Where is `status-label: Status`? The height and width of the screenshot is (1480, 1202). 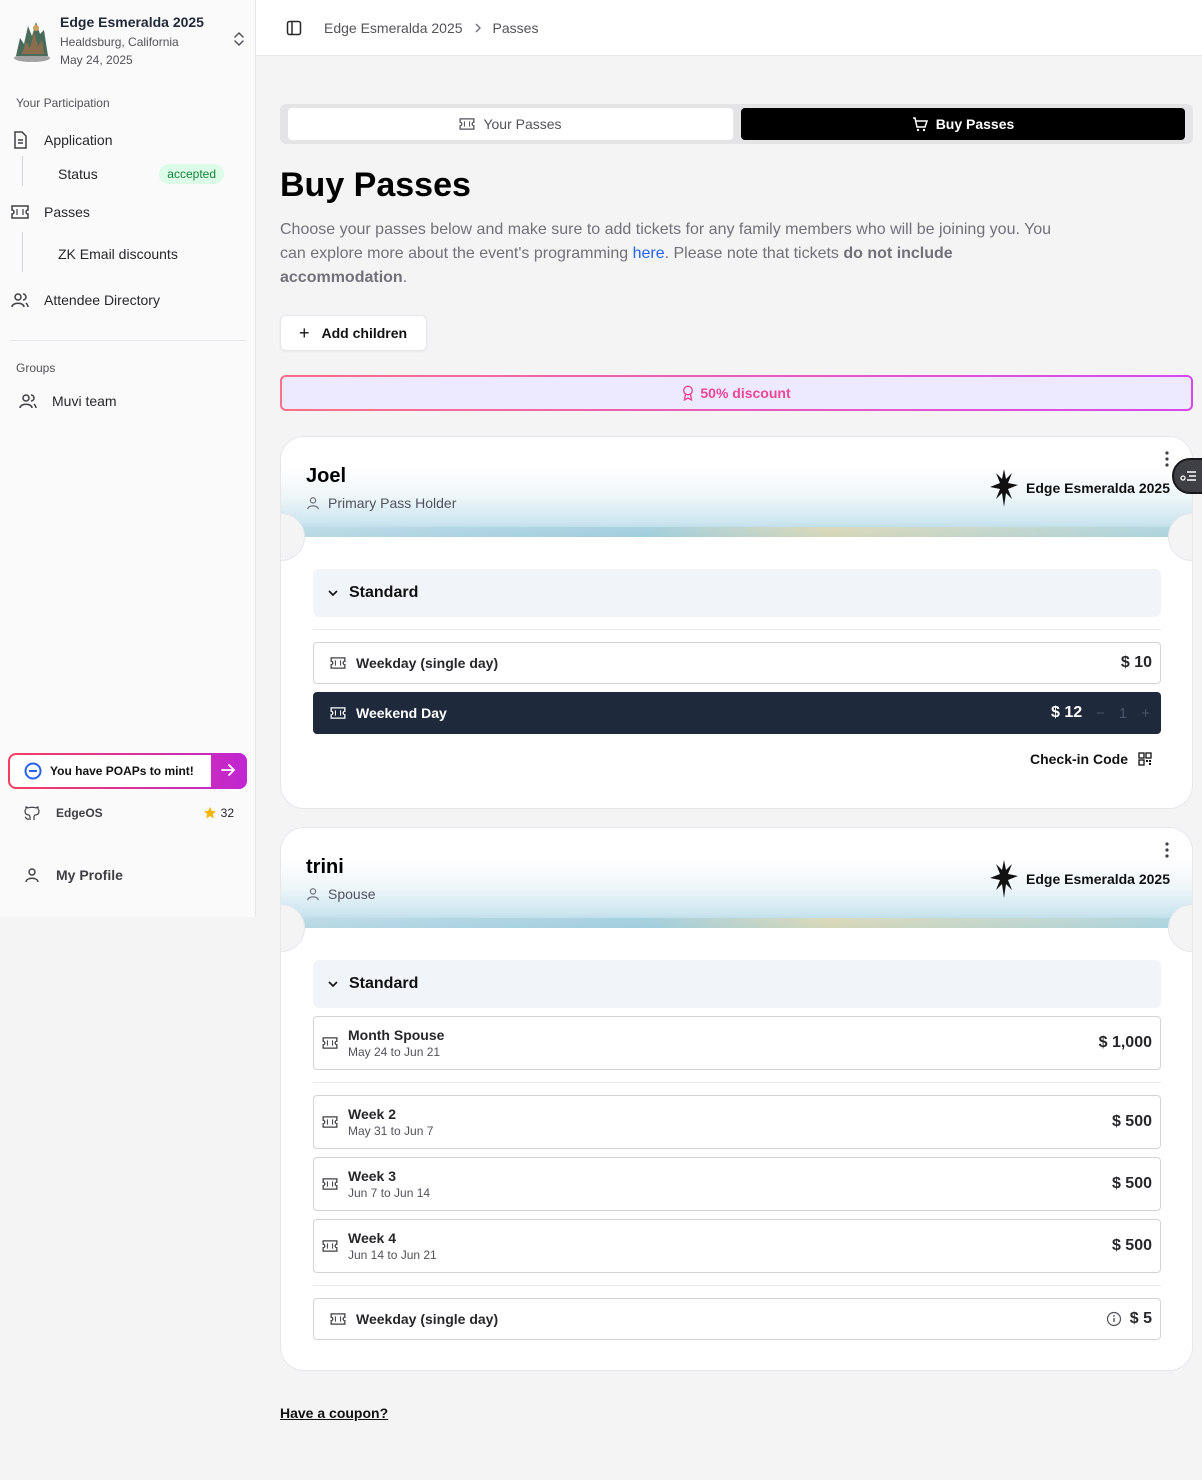 status-label: Status is located at coordinates (78, 174).